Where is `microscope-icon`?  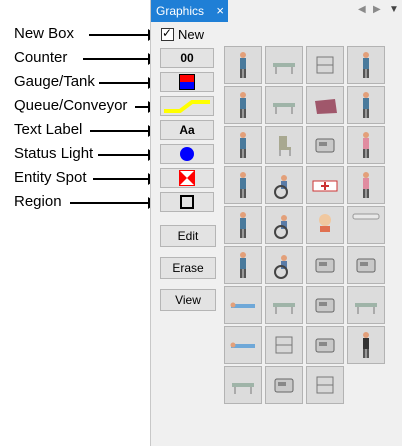
microscope-icon is located at coordinates (325, 345).